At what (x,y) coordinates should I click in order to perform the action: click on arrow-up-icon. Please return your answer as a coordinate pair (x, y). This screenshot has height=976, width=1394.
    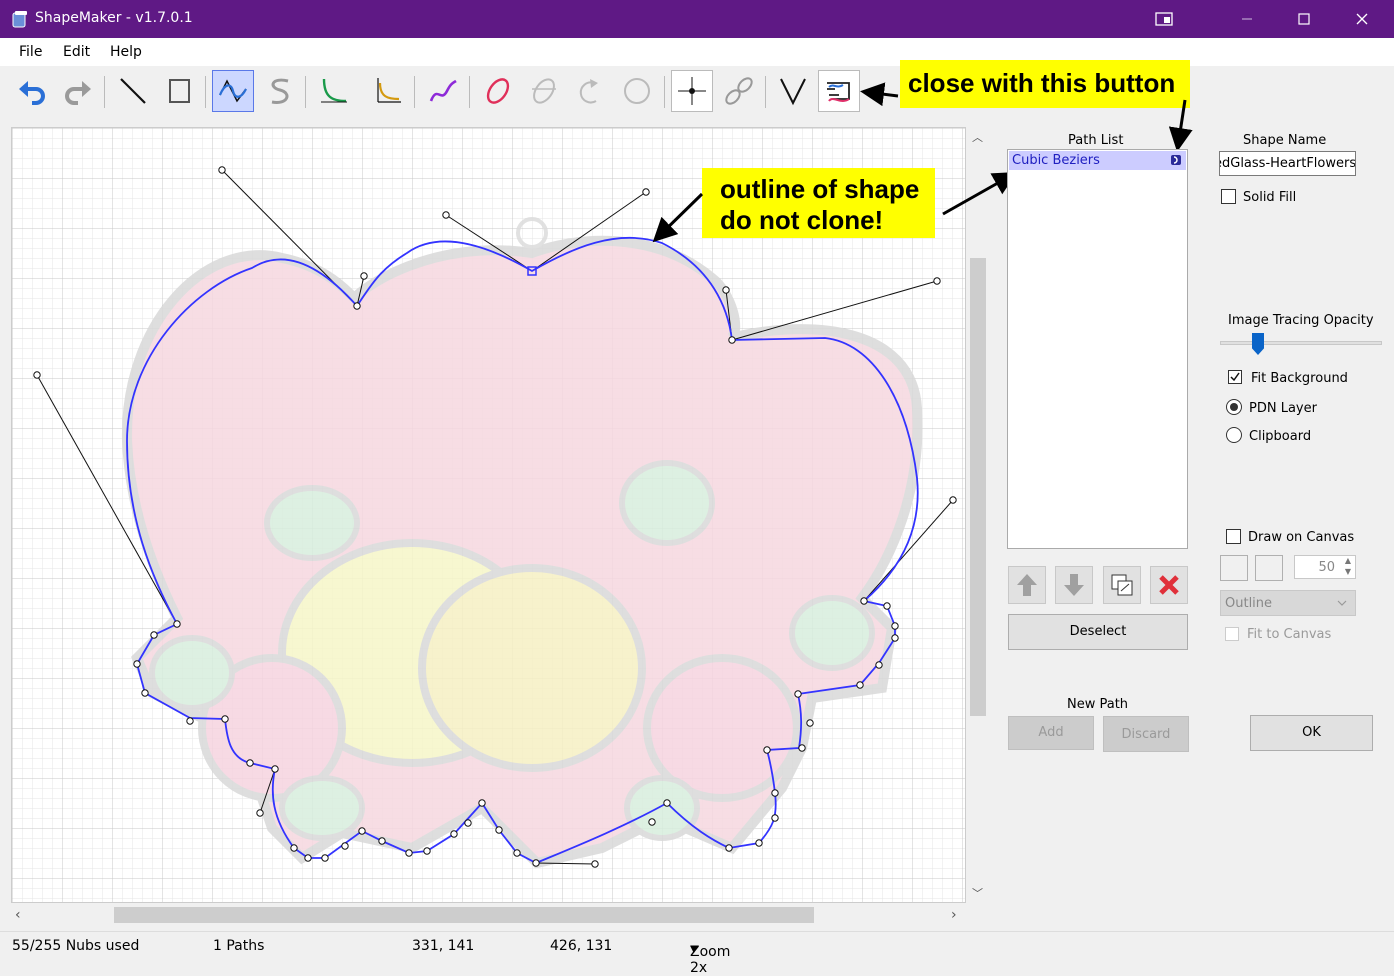
    Looking at the image, I should click on (1027, 585).